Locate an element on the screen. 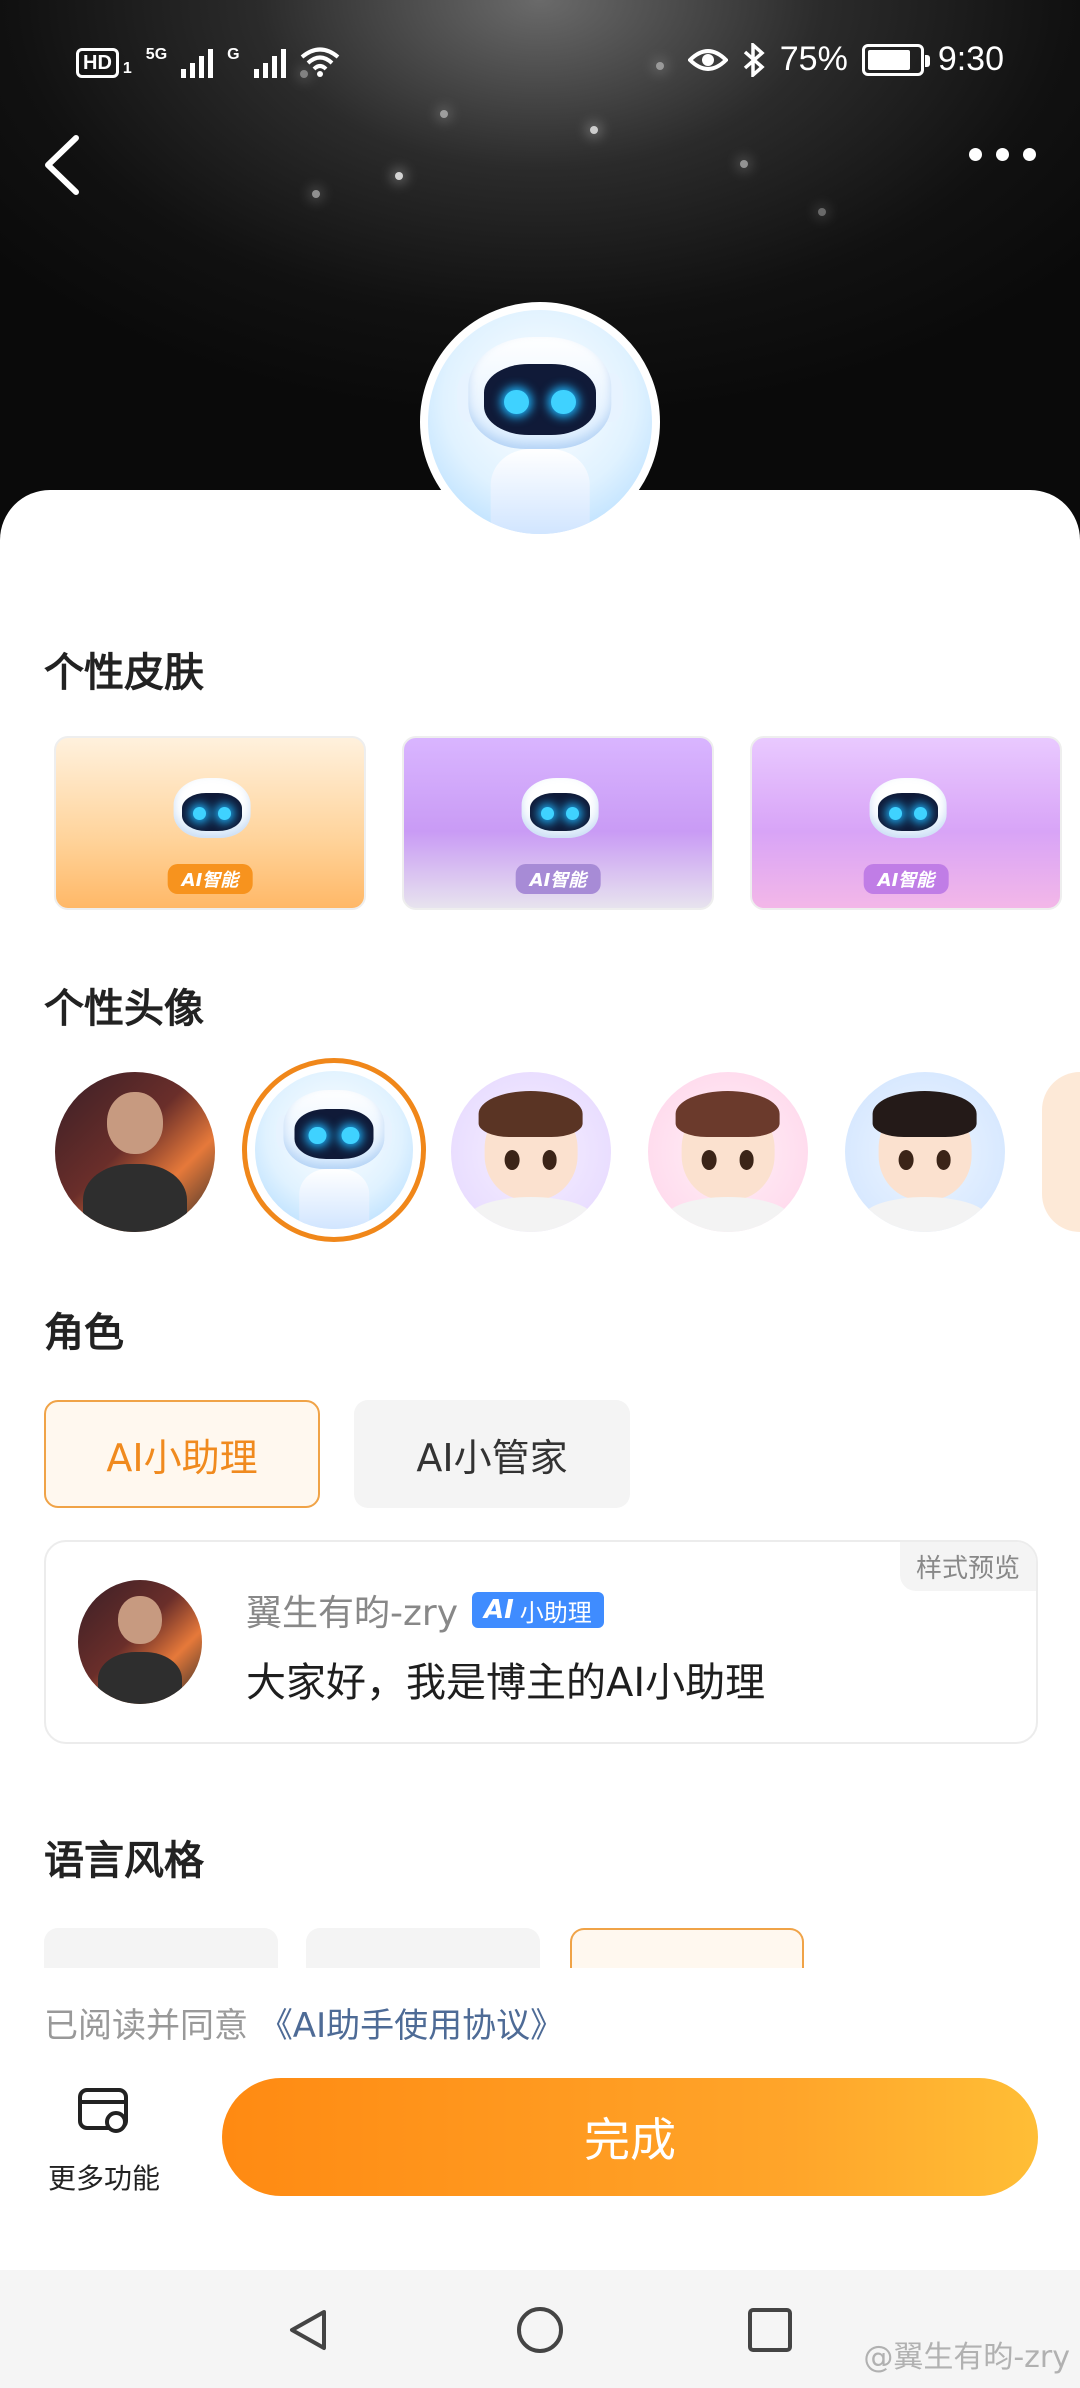 This screenshot has height=2388, width=1080. nav-home-icon is located at coordinates (540, 2330).